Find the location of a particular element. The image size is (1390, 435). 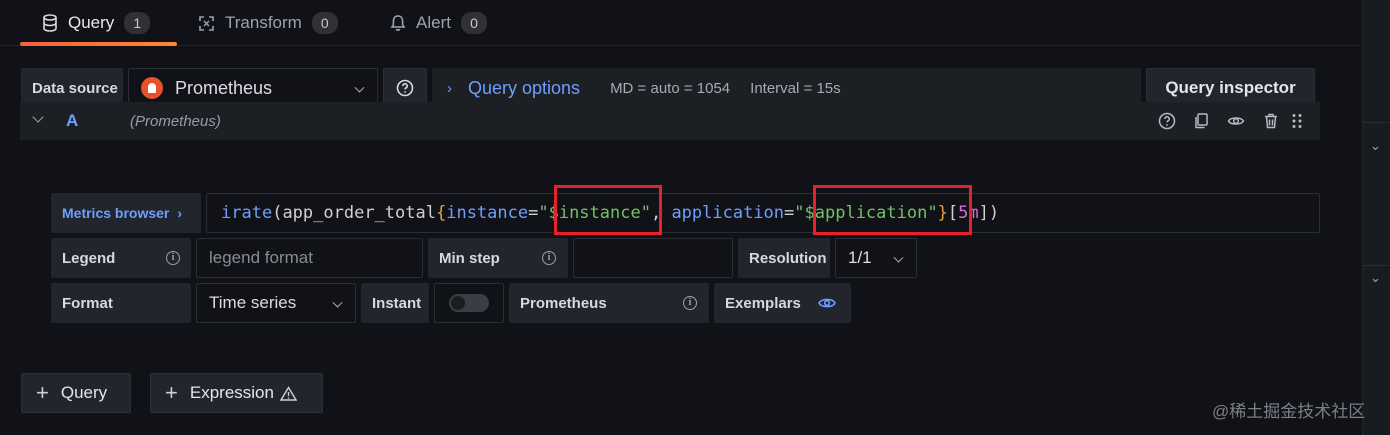

expr-paren-close: ) is located at coordinates (994, 213).